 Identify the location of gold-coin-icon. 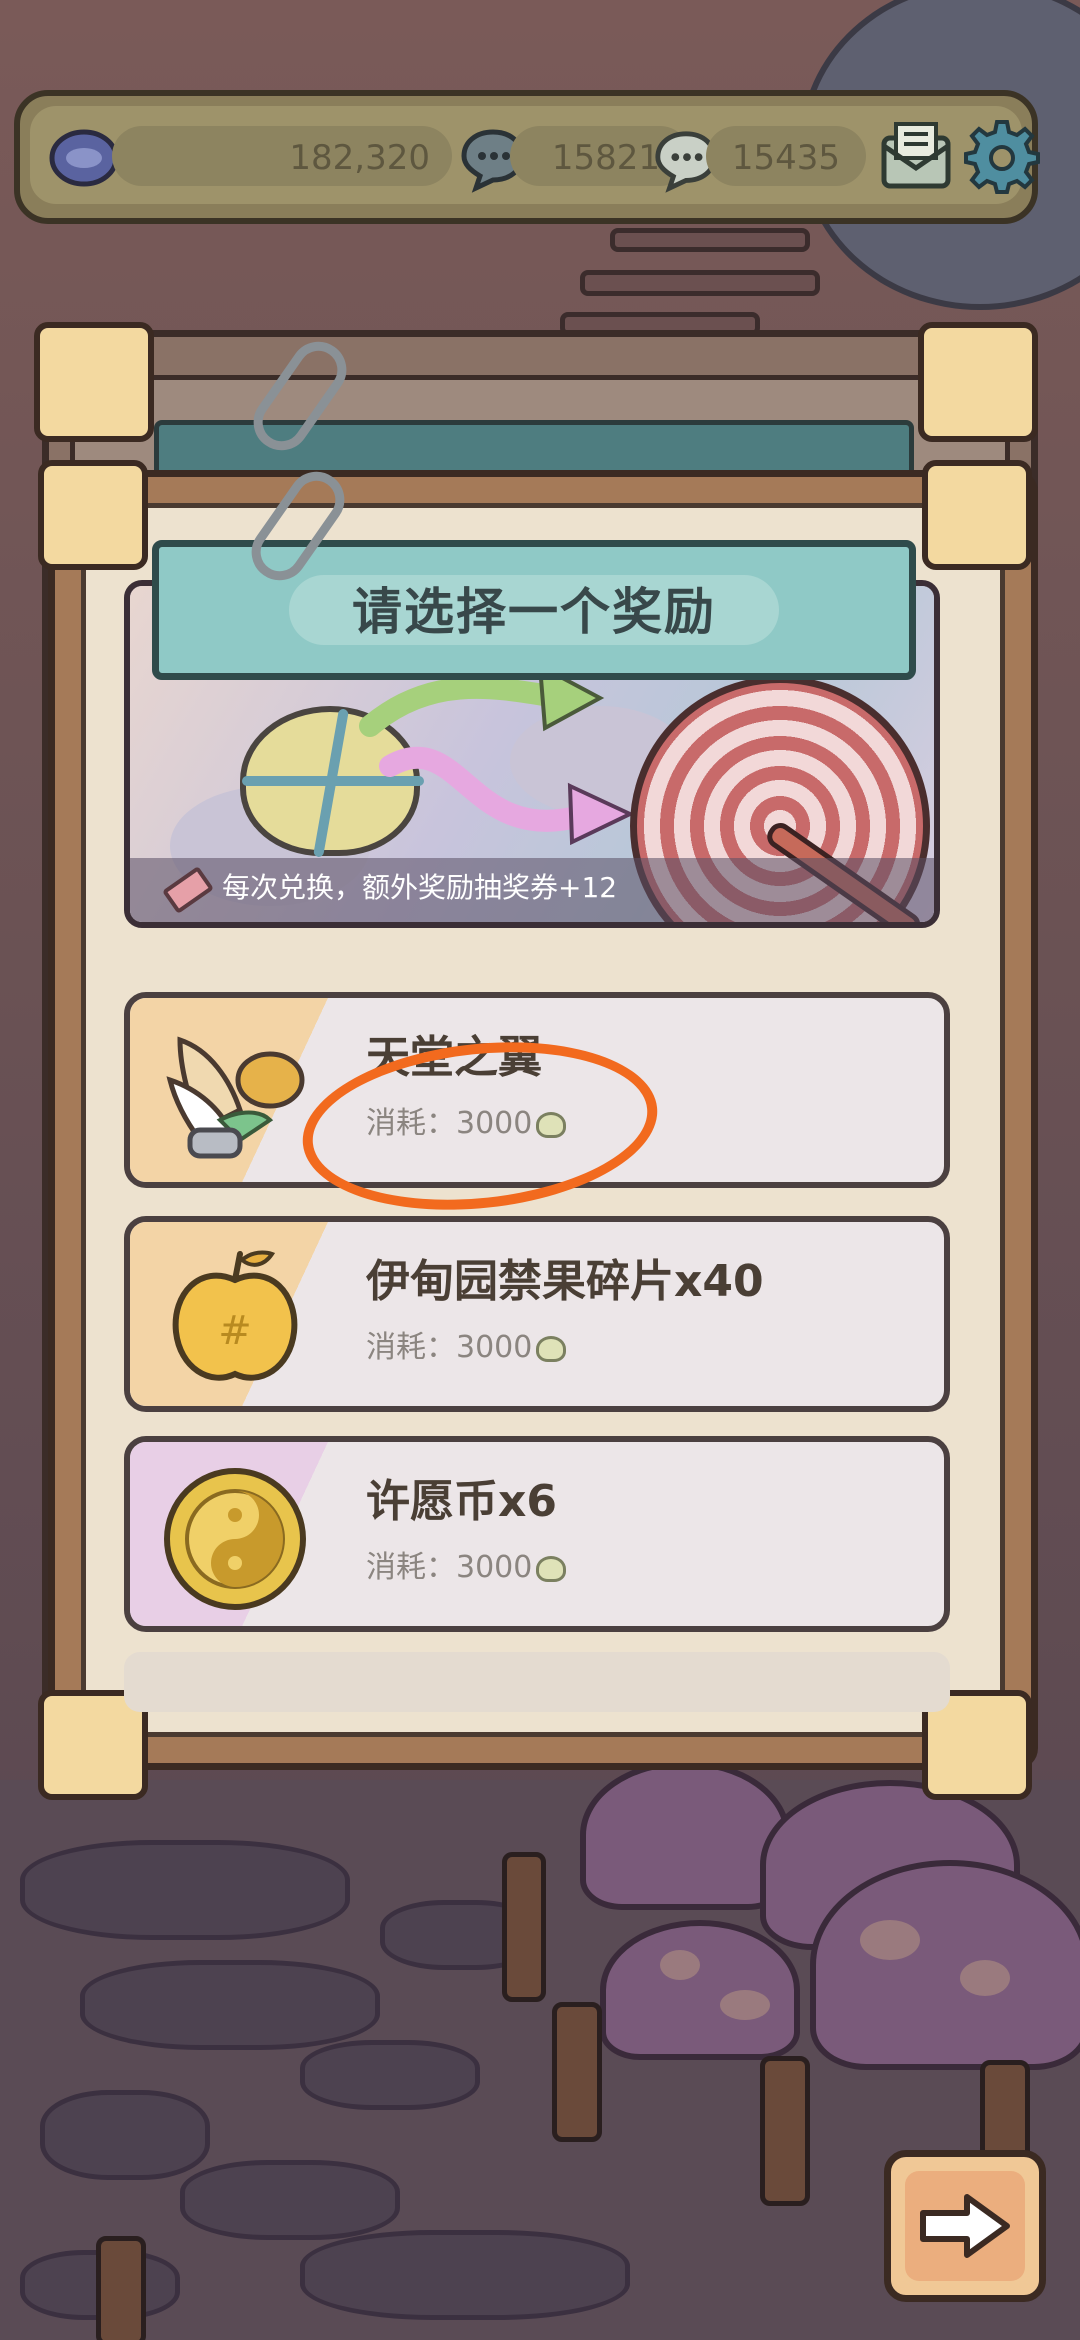
(84, 158).